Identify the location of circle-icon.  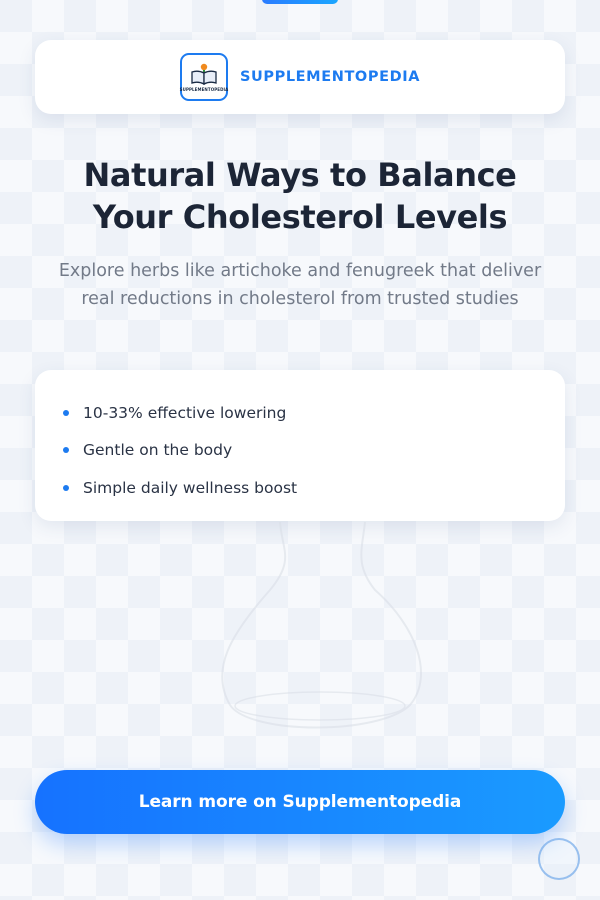
(559, 859).